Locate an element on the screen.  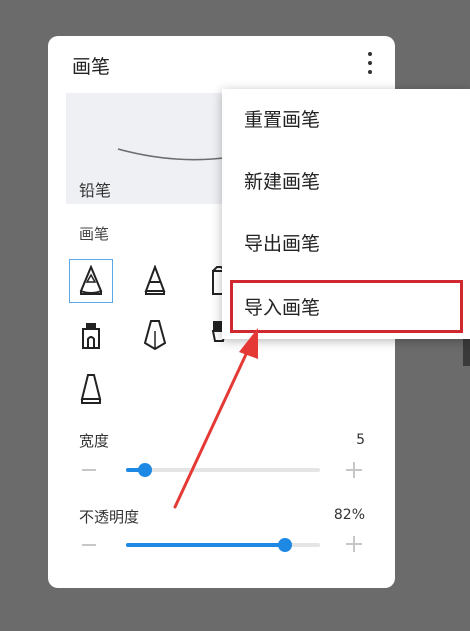
opacity-slider is located at coordinates (223, 545).